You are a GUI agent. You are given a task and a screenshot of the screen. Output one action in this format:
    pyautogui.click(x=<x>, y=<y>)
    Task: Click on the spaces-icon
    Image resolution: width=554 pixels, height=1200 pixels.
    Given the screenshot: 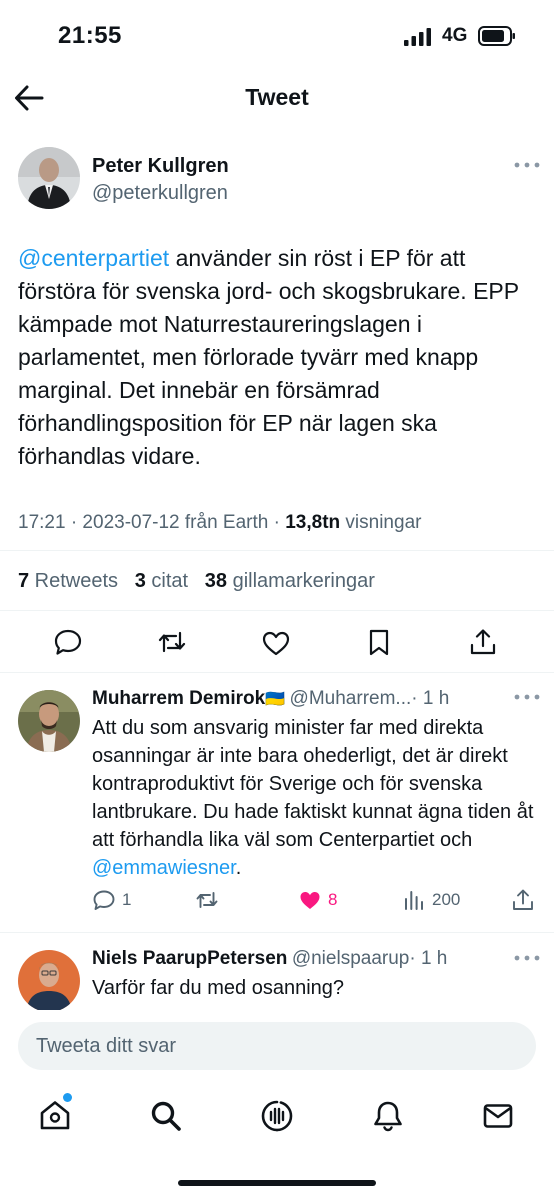 What is the action you would take?
    pyautogui.click(x=277, y=1116)
    